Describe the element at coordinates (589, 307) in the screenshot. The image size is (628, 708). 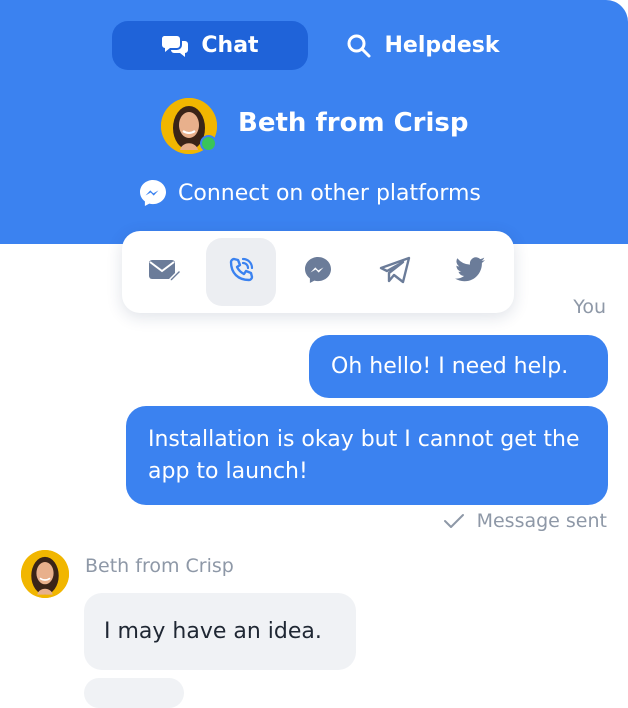
I see `you-label: You` at that location.